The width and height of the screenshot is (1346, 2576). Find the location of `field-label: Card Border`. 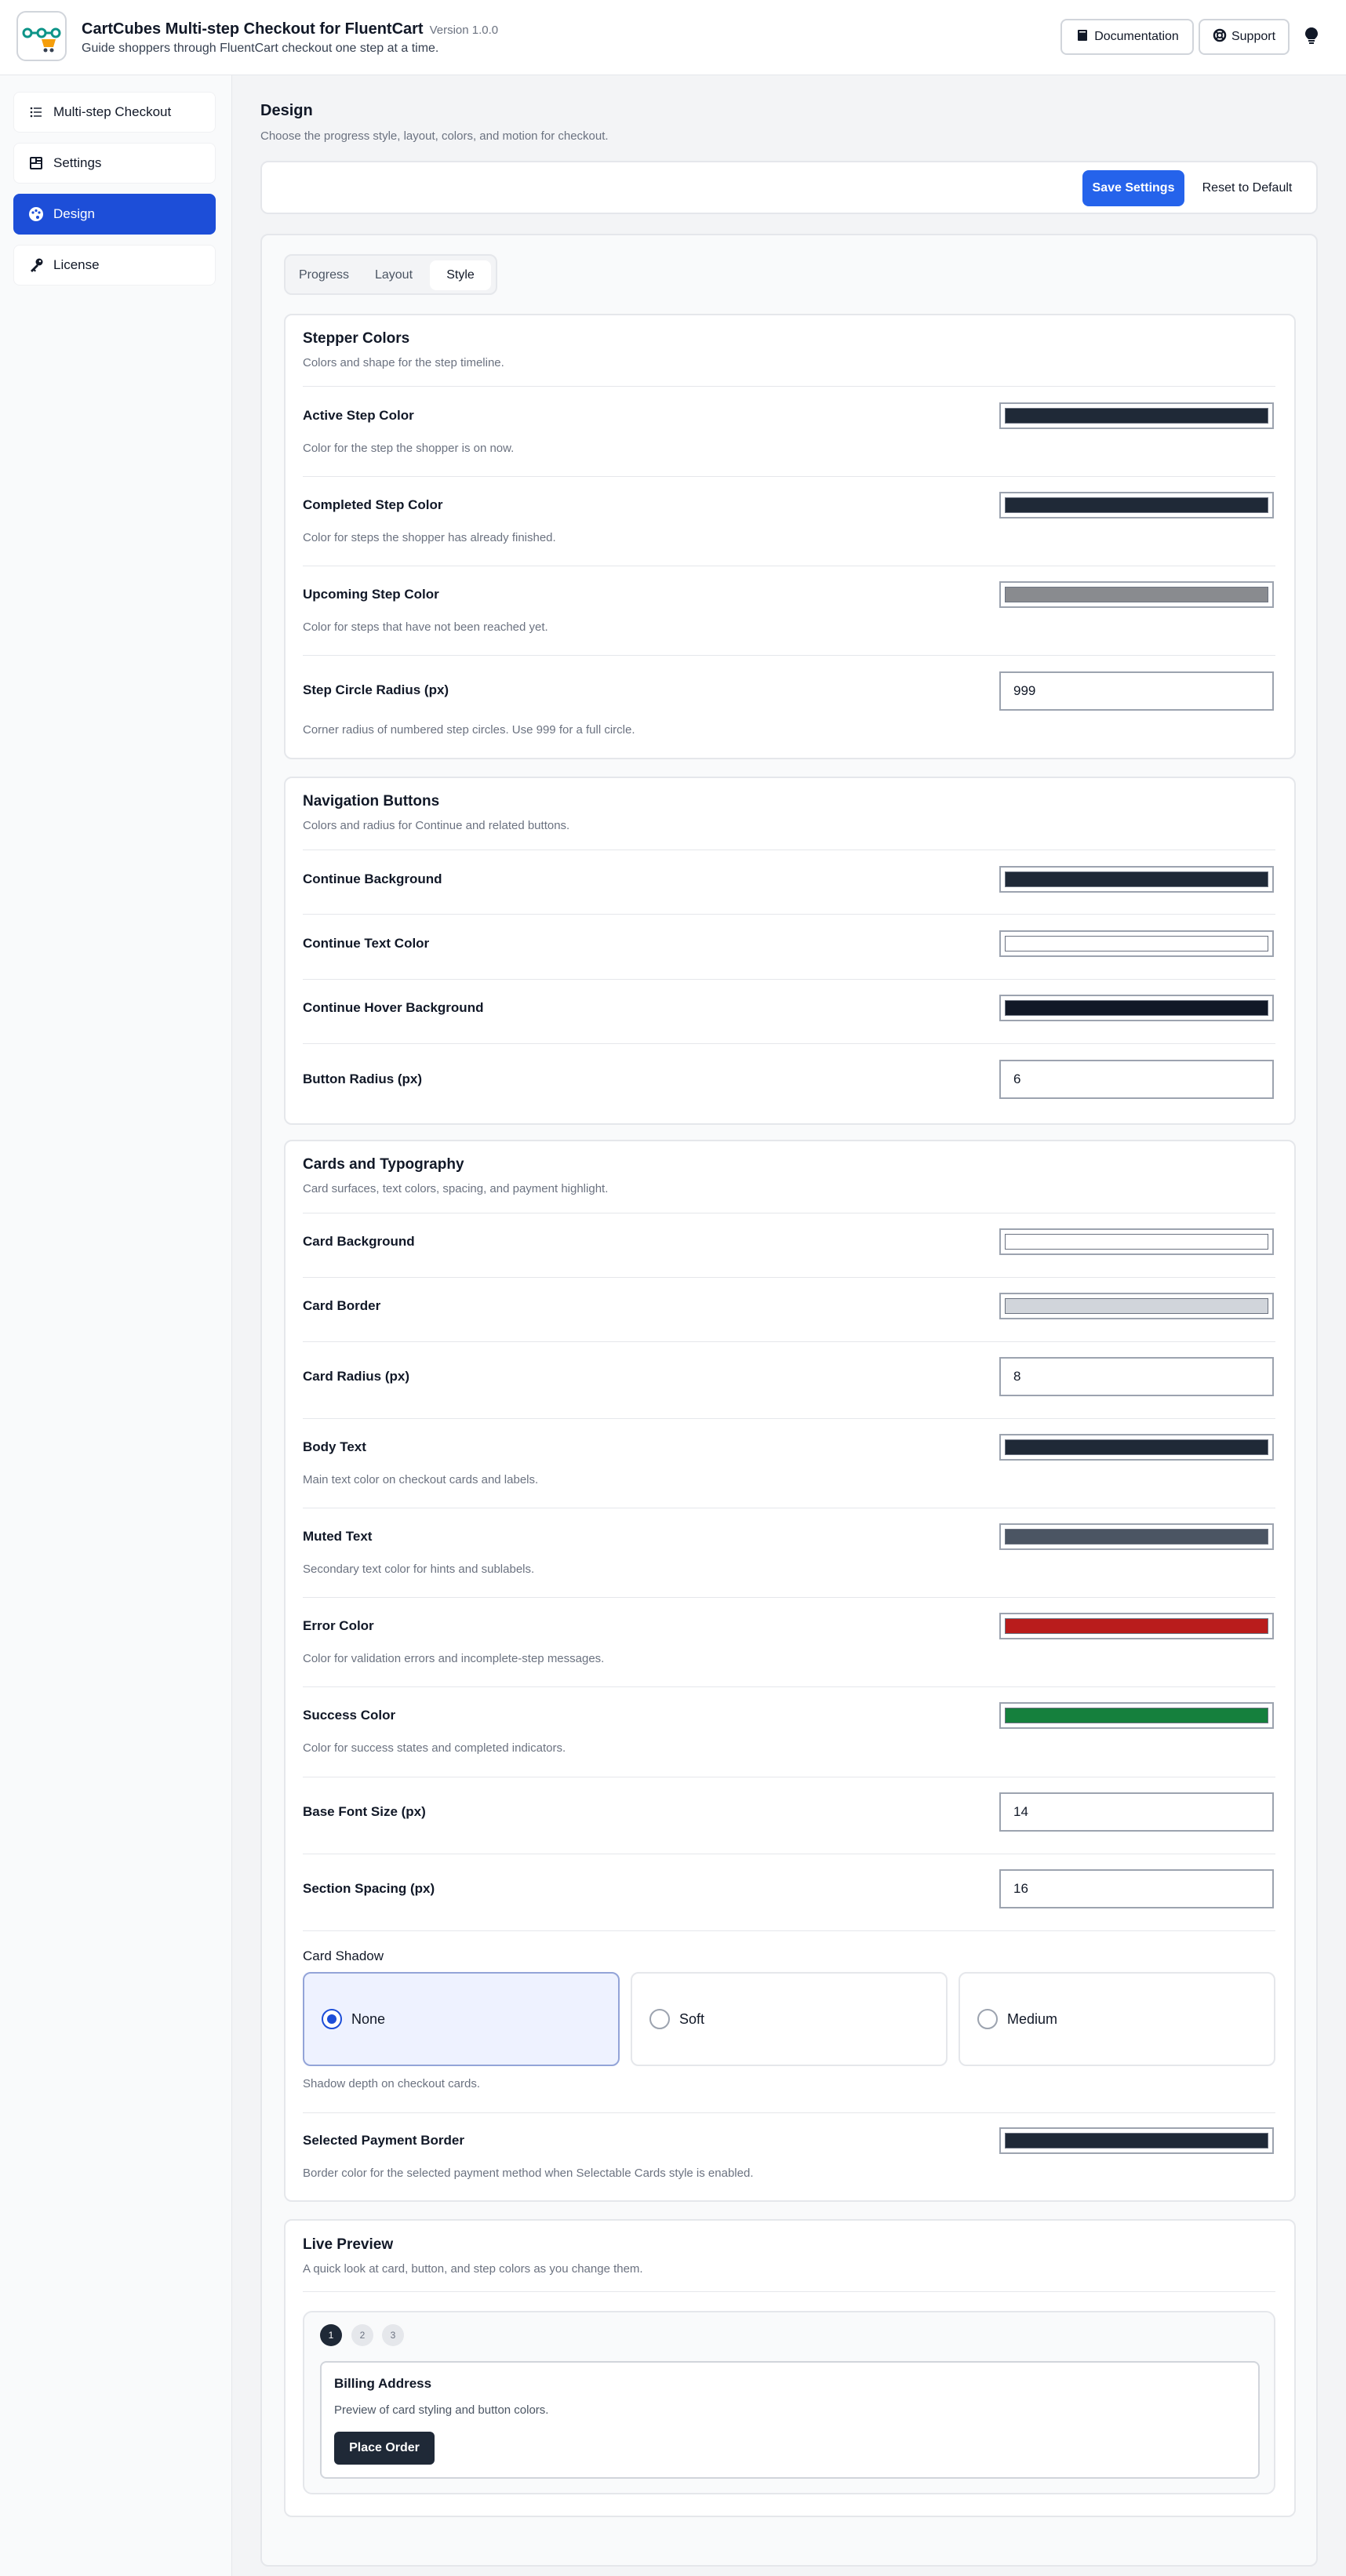

field-label: Card Border is located at coordinates (342, 1305).